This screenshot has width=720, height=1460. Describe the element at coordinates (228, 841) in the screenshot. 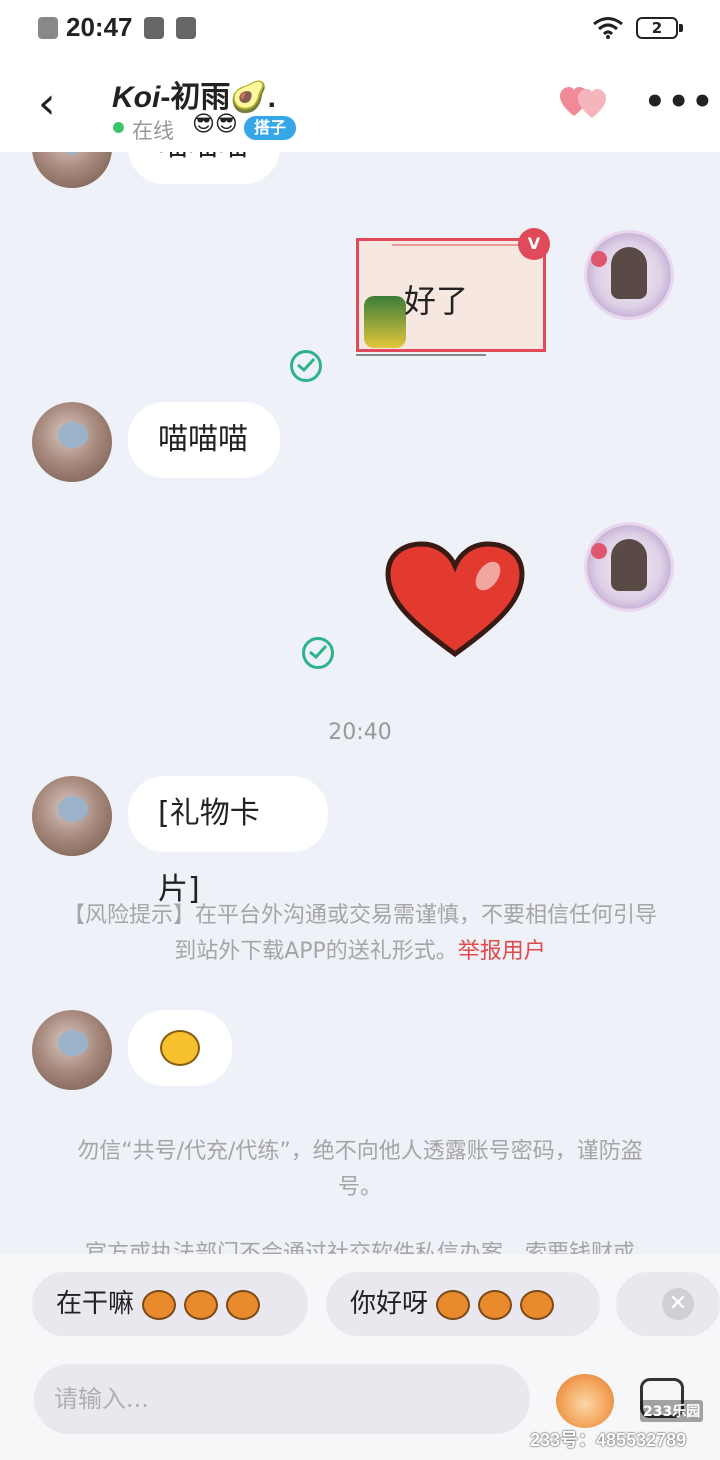

I see `message-bubble: [礼物卡片]` at that location.